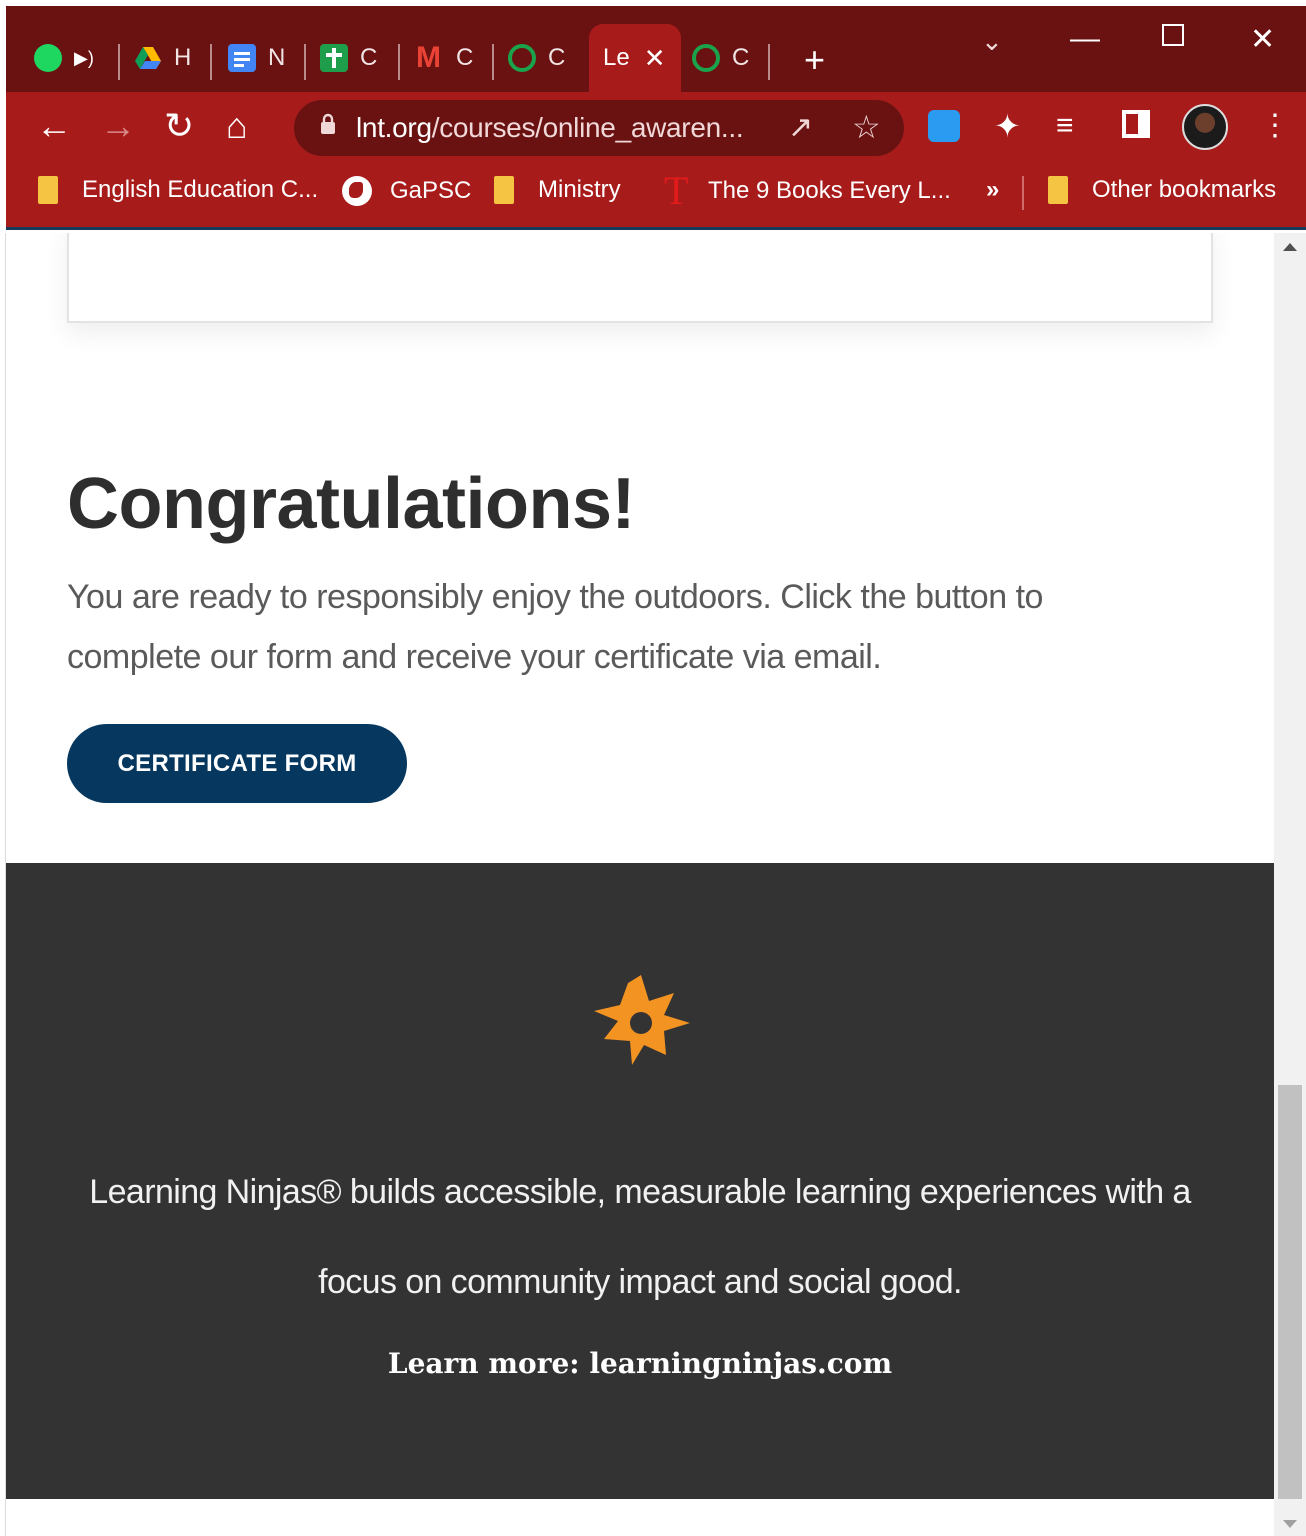  I want to click on tab-gmail: M C, so click(444, 58).